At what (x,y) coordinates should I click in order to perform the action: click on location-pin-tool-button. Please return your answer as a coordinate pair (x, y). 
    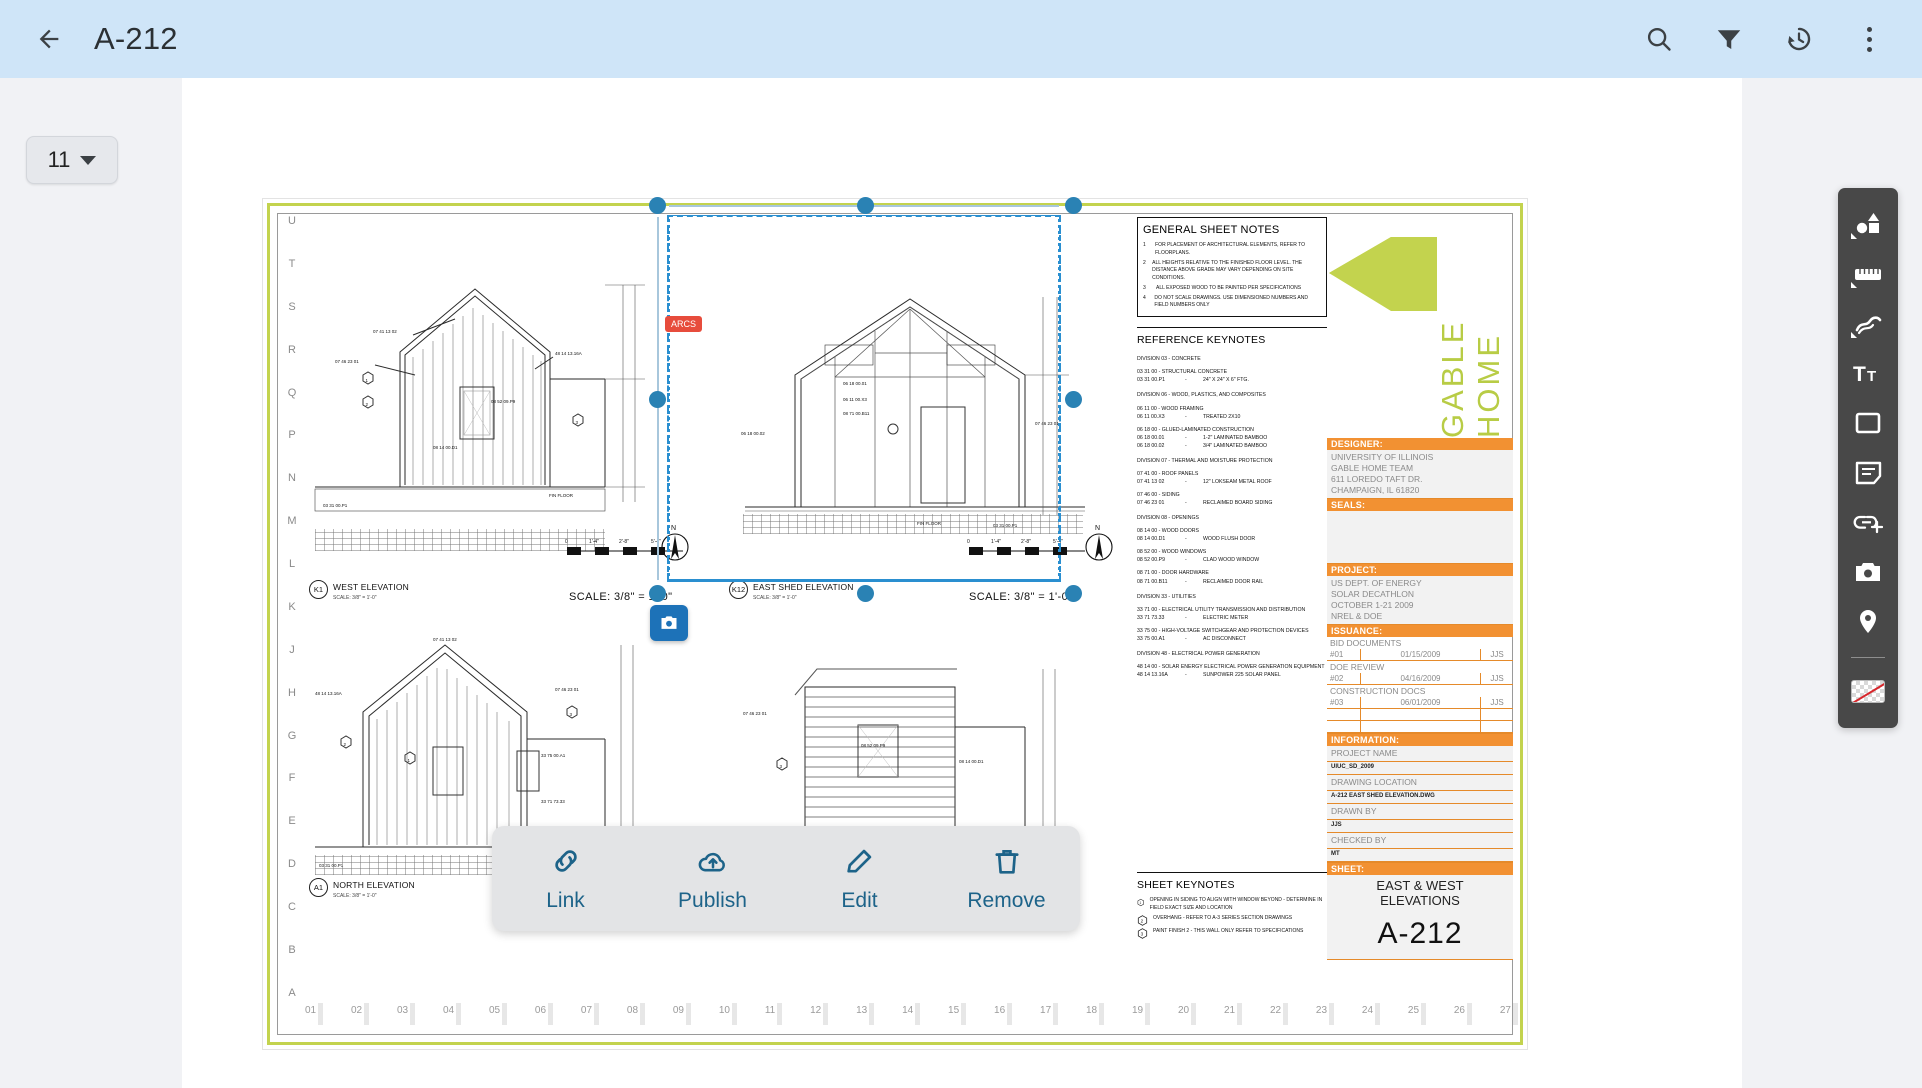
    Looking at the image, I should click on (1868, 622).